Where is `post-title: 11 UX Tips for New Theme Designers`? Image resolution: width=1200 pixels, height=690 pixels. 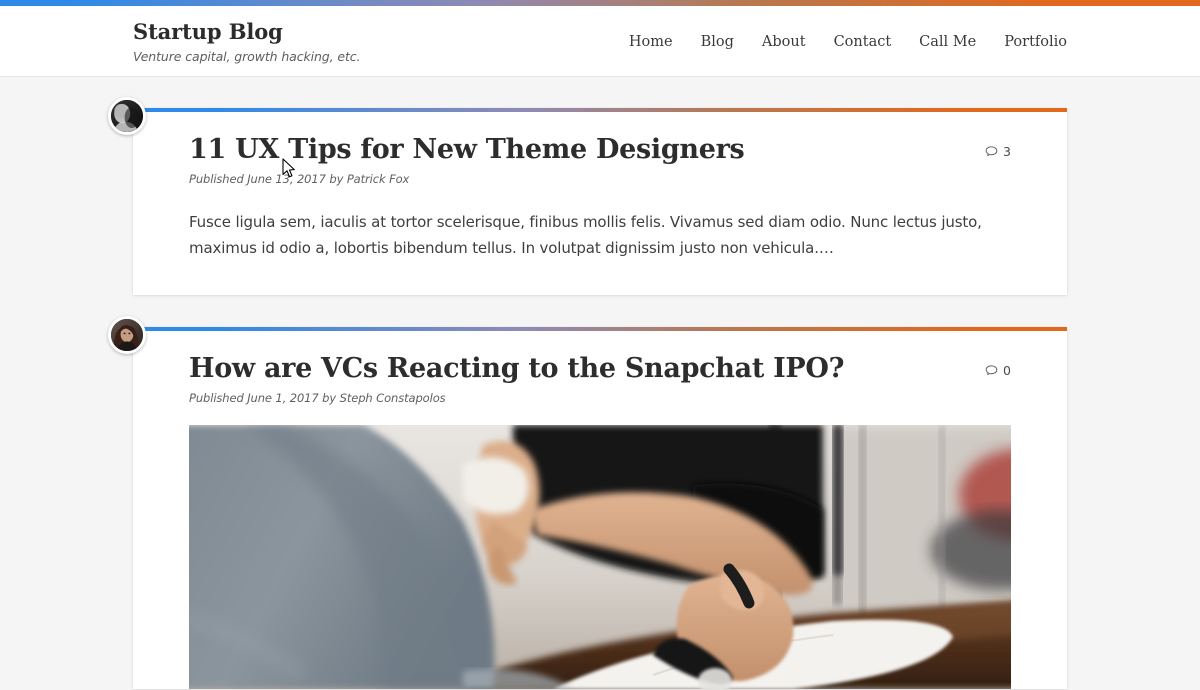 post-title: 11 UX Tips for New Theme Designers is located at coordinates (467, 149).